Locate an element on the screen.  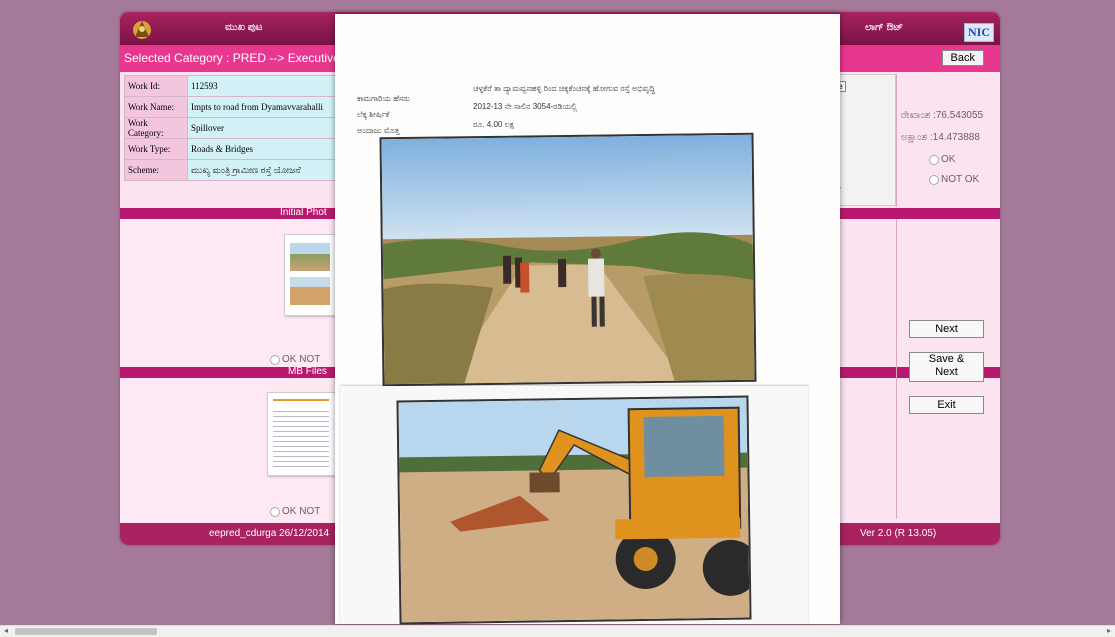
save-next-button: Save & Next is located at coordinates (946, 367).